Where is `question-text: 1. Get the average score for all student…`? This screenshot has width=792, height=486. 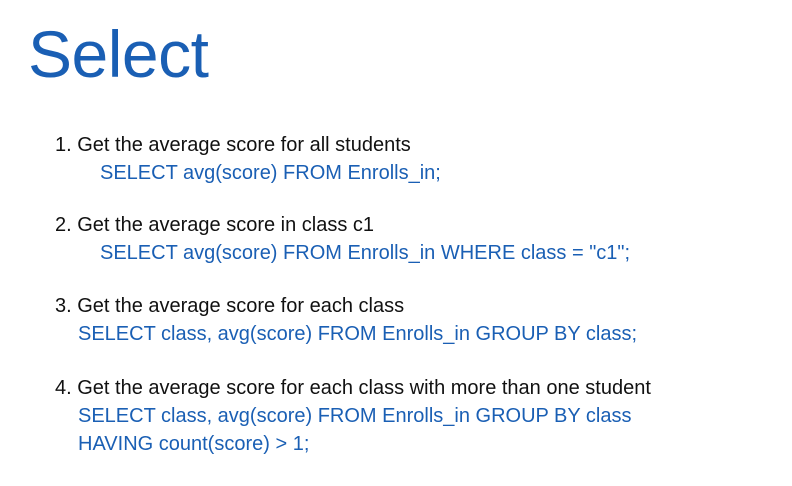
question-text: 1. Get the average score for all student… is located at coordinates (233, 145).